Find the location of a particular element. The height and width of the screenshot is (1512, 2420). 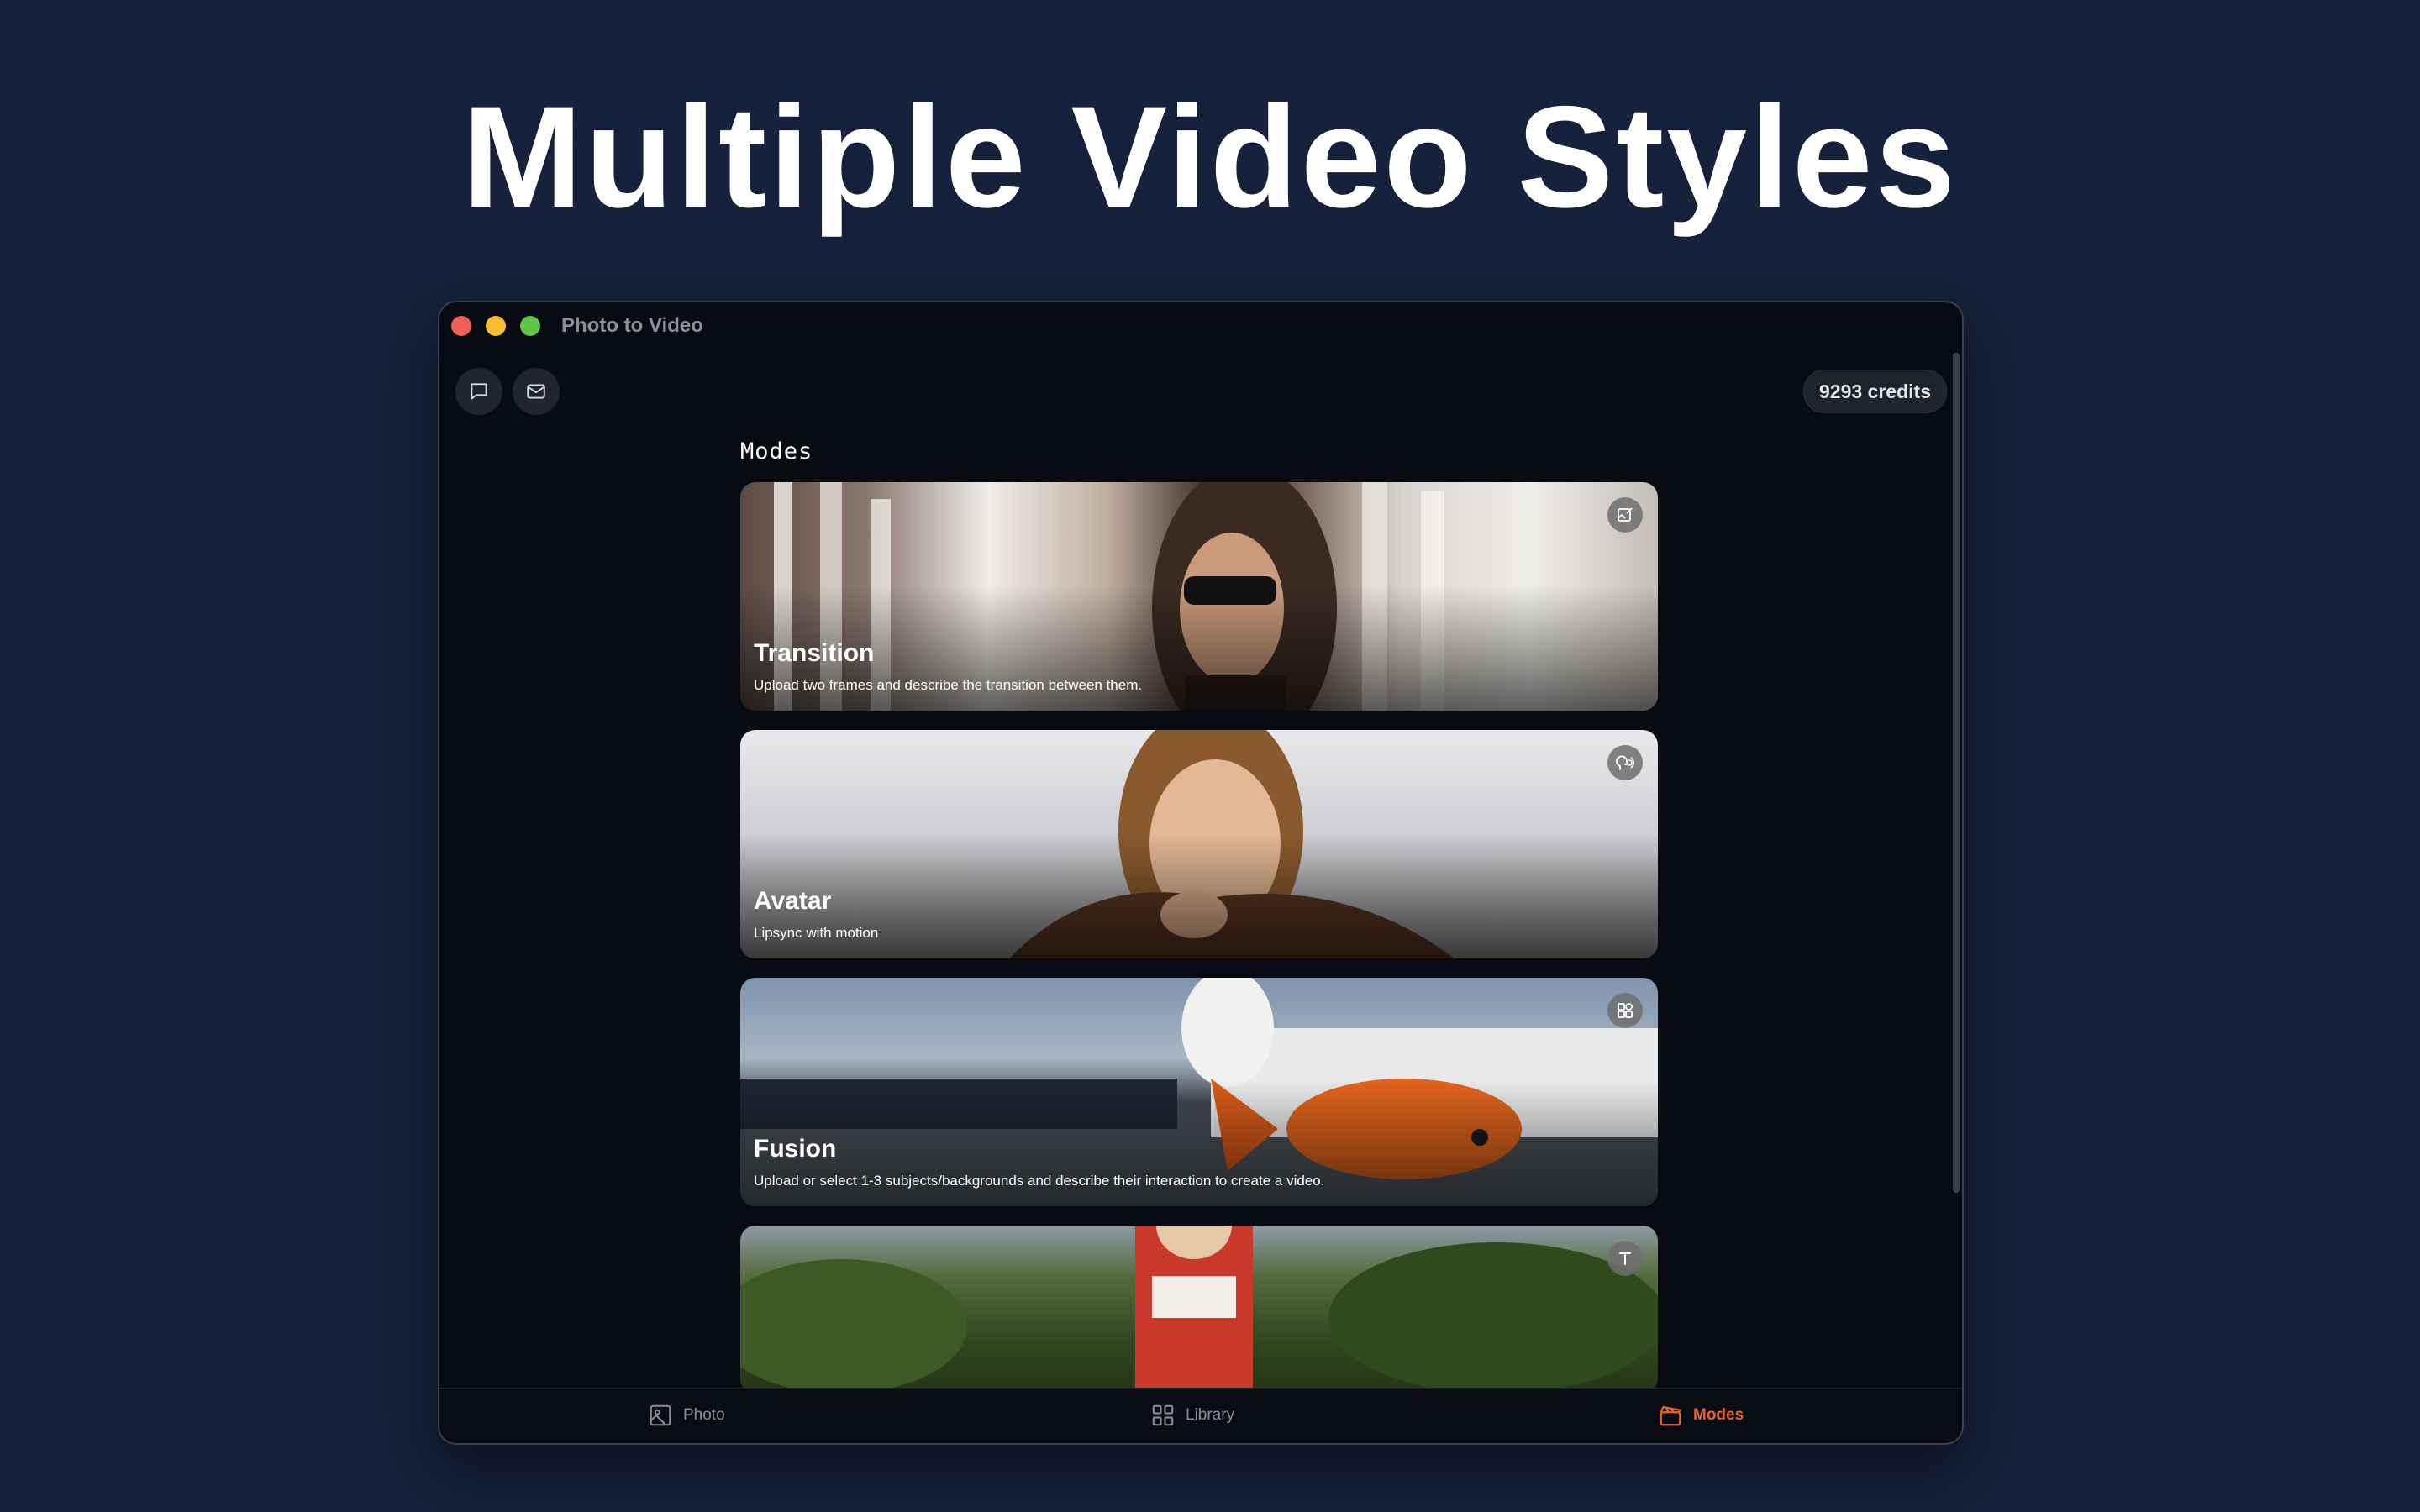

mode-title: Fusion is located at coordinates (795, 1149).